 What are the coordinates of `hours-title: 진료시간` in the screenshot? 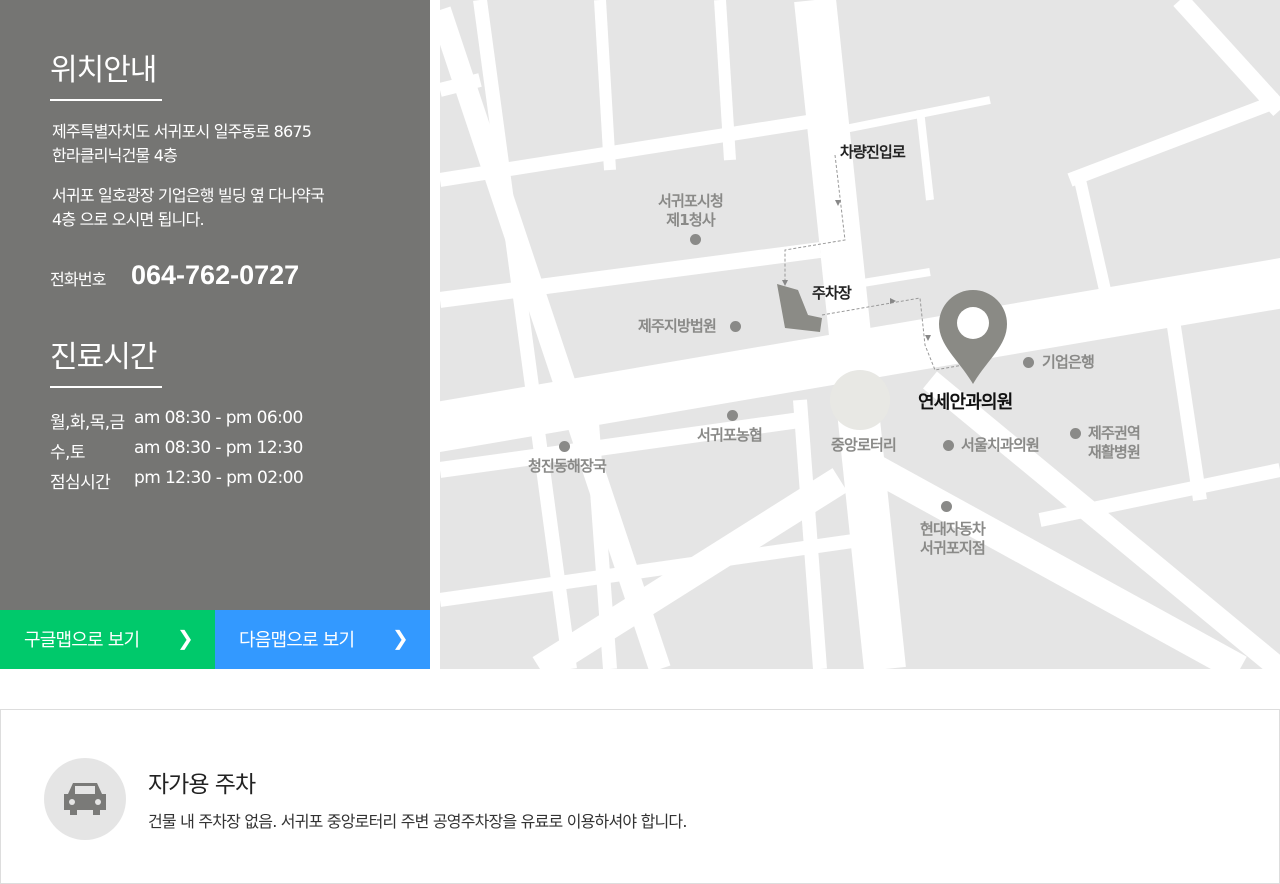 It's located at (106, 360).